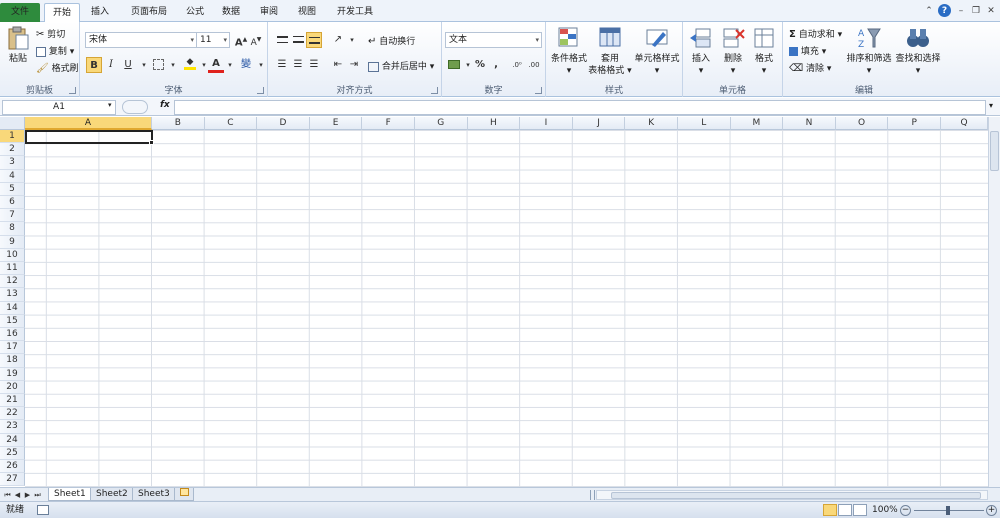  I want to click on row-header-3: 3, so click(12, 163).